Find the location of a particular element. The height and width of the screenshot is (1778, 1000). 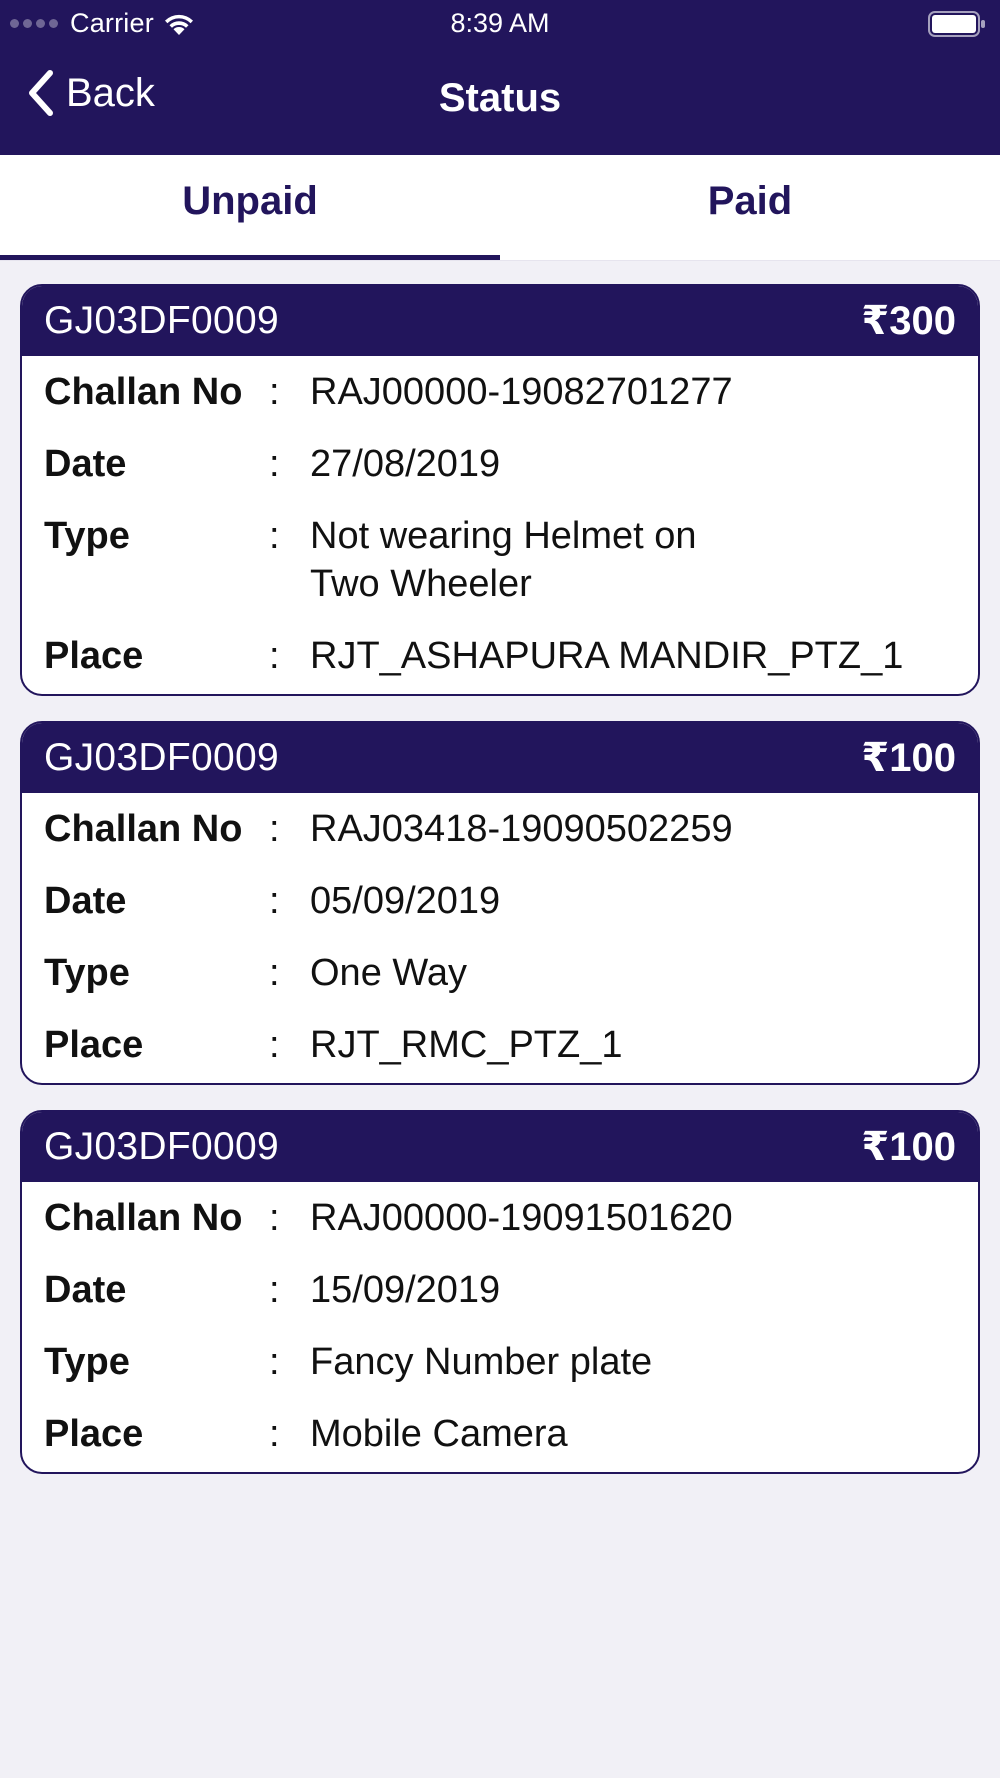

status-bar: Carrier 8:39 AM is located at coordinates (500, 24).